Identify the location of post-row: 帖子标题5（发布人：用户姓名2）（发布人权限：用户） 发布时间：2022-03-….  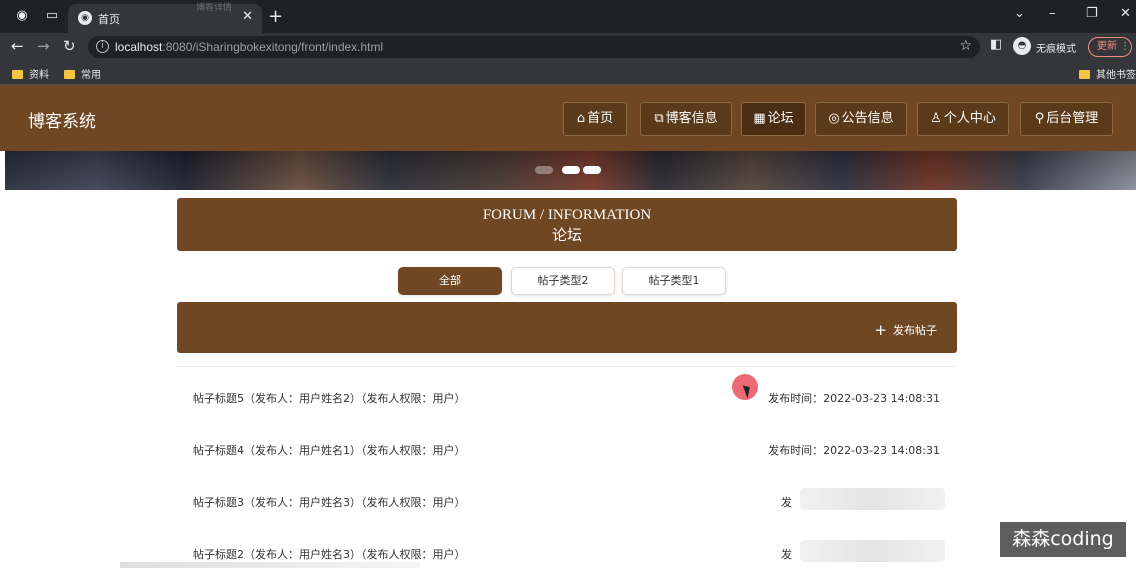
(567, 396).